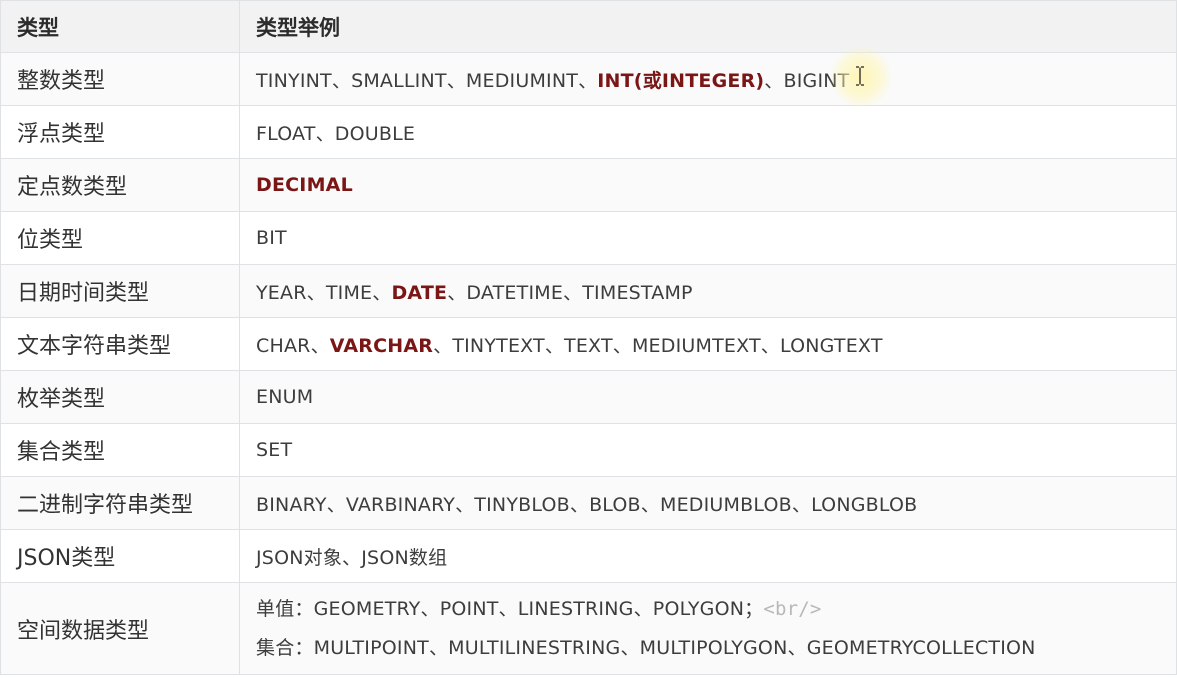 This screenshot has height=678, width=1177. What do you see at coordinates (120, 132) in the screenshot?
I see `type-category: 浮点类型` at bounding box center [120, 132].